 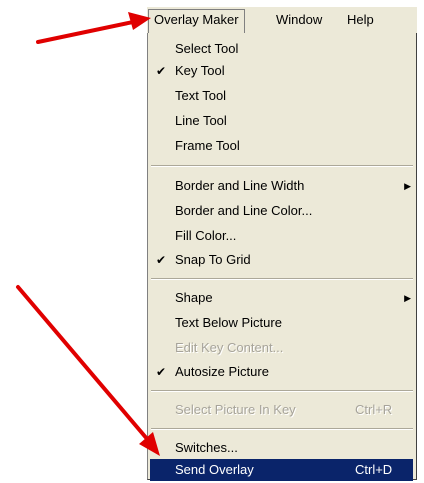 What do you see at coordinates (299, 20) in the screenshot?
I see `menubar-window: Window` at bounding box center [299, 20].